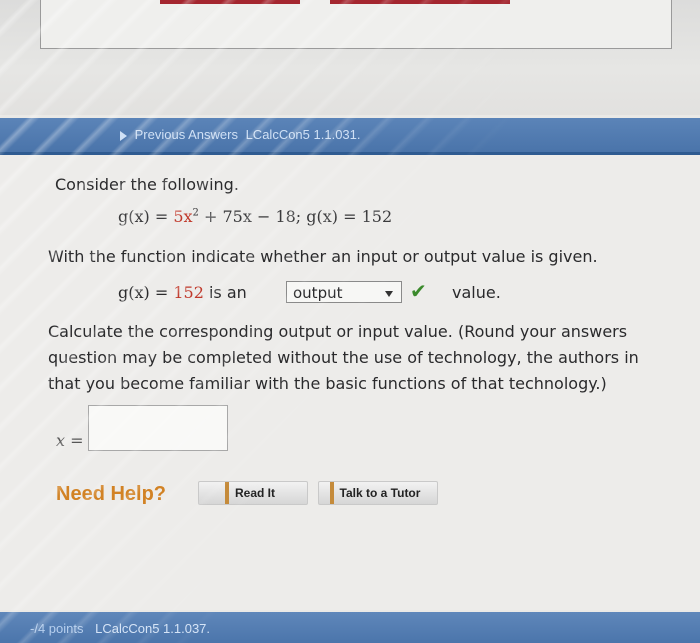 The width and height of the screenshot is (700, 643). Describe the element at coordinates (183, 216) in the screenshot. I see `equation-term: 5x` at that location.